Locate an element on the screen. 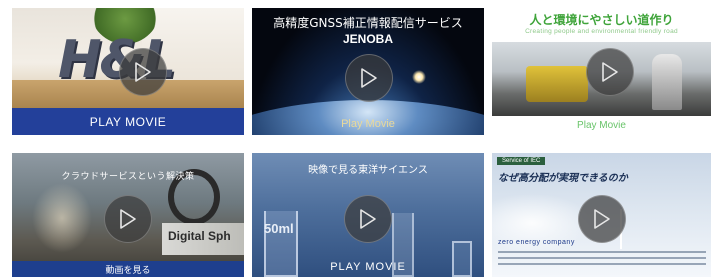 The image size is (711, 277). video-tile-gnss: 高精度GNSS補正情報配信サービス JENOBA Play Movie is located at coordinates (368, 71).